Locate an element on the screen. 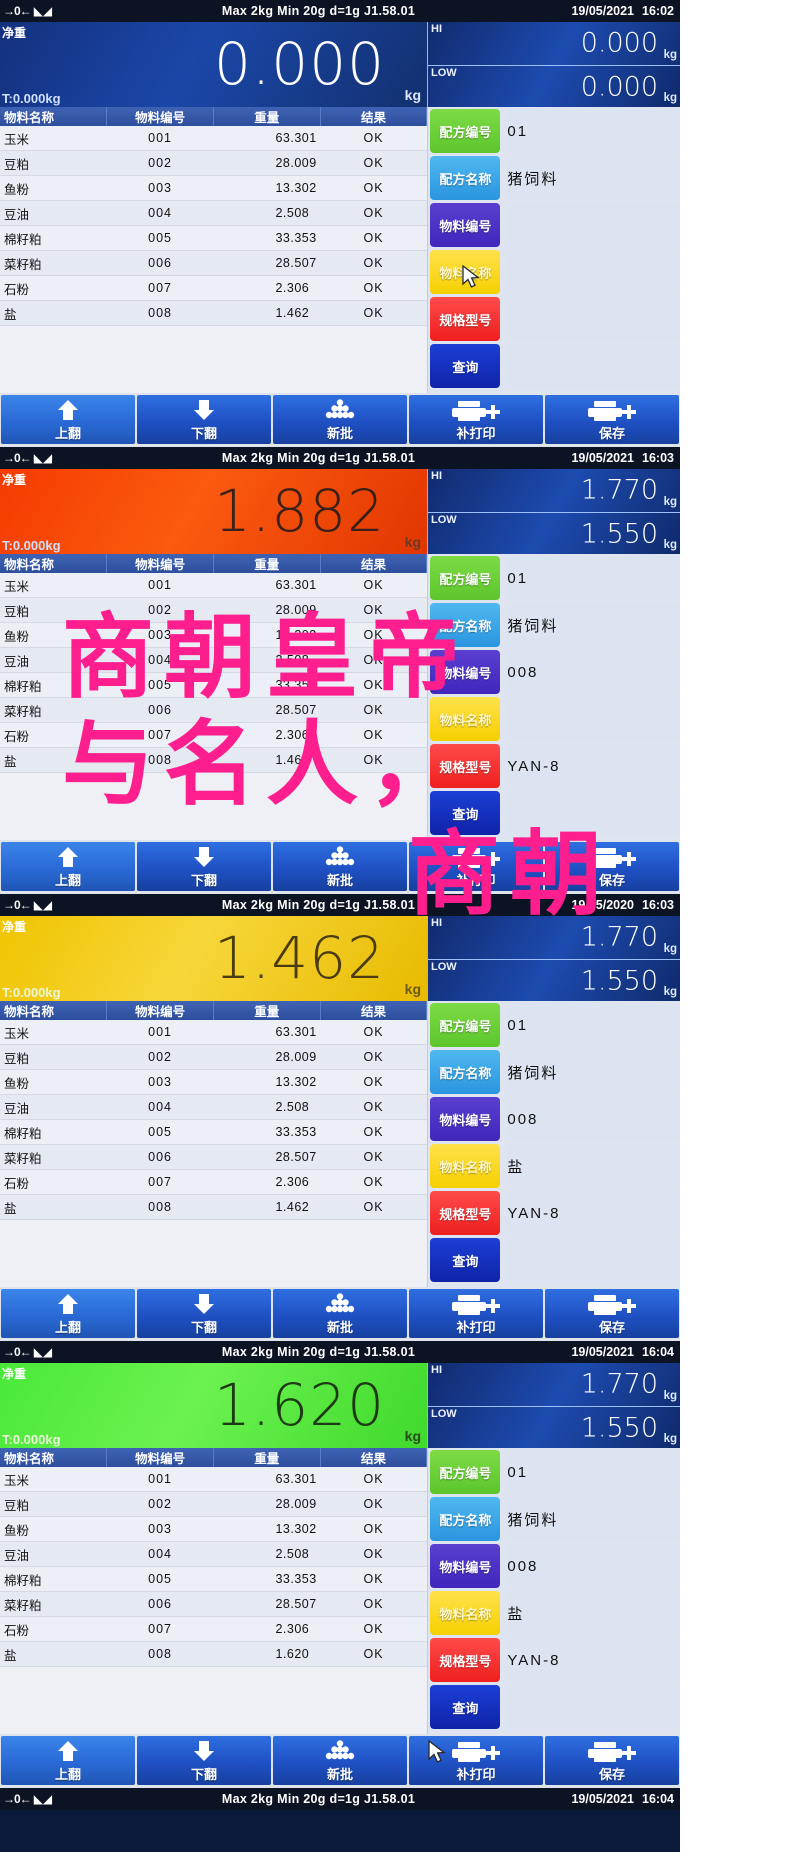 This screenshot has height=1852, width=799. hi-setpoint-row: HI 1.770 kg is located at coordinates (554, 937).